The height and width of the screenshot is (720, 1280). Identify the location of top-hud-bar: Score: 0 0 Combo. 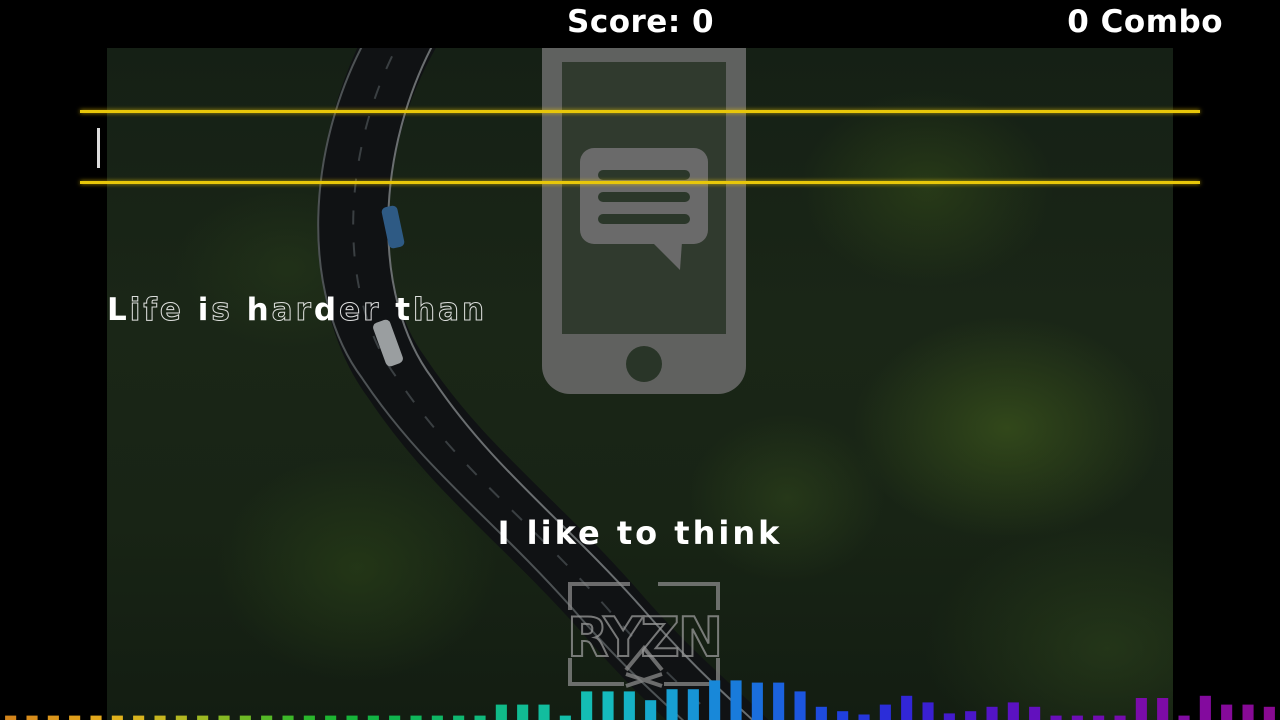
(640, 24).